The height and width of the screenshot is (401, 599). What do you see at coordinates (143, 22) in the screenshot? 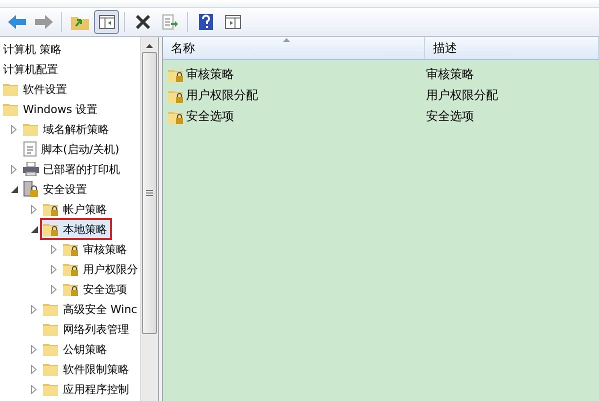
I see `delete-x-icon` at bounding box center [143, 22].